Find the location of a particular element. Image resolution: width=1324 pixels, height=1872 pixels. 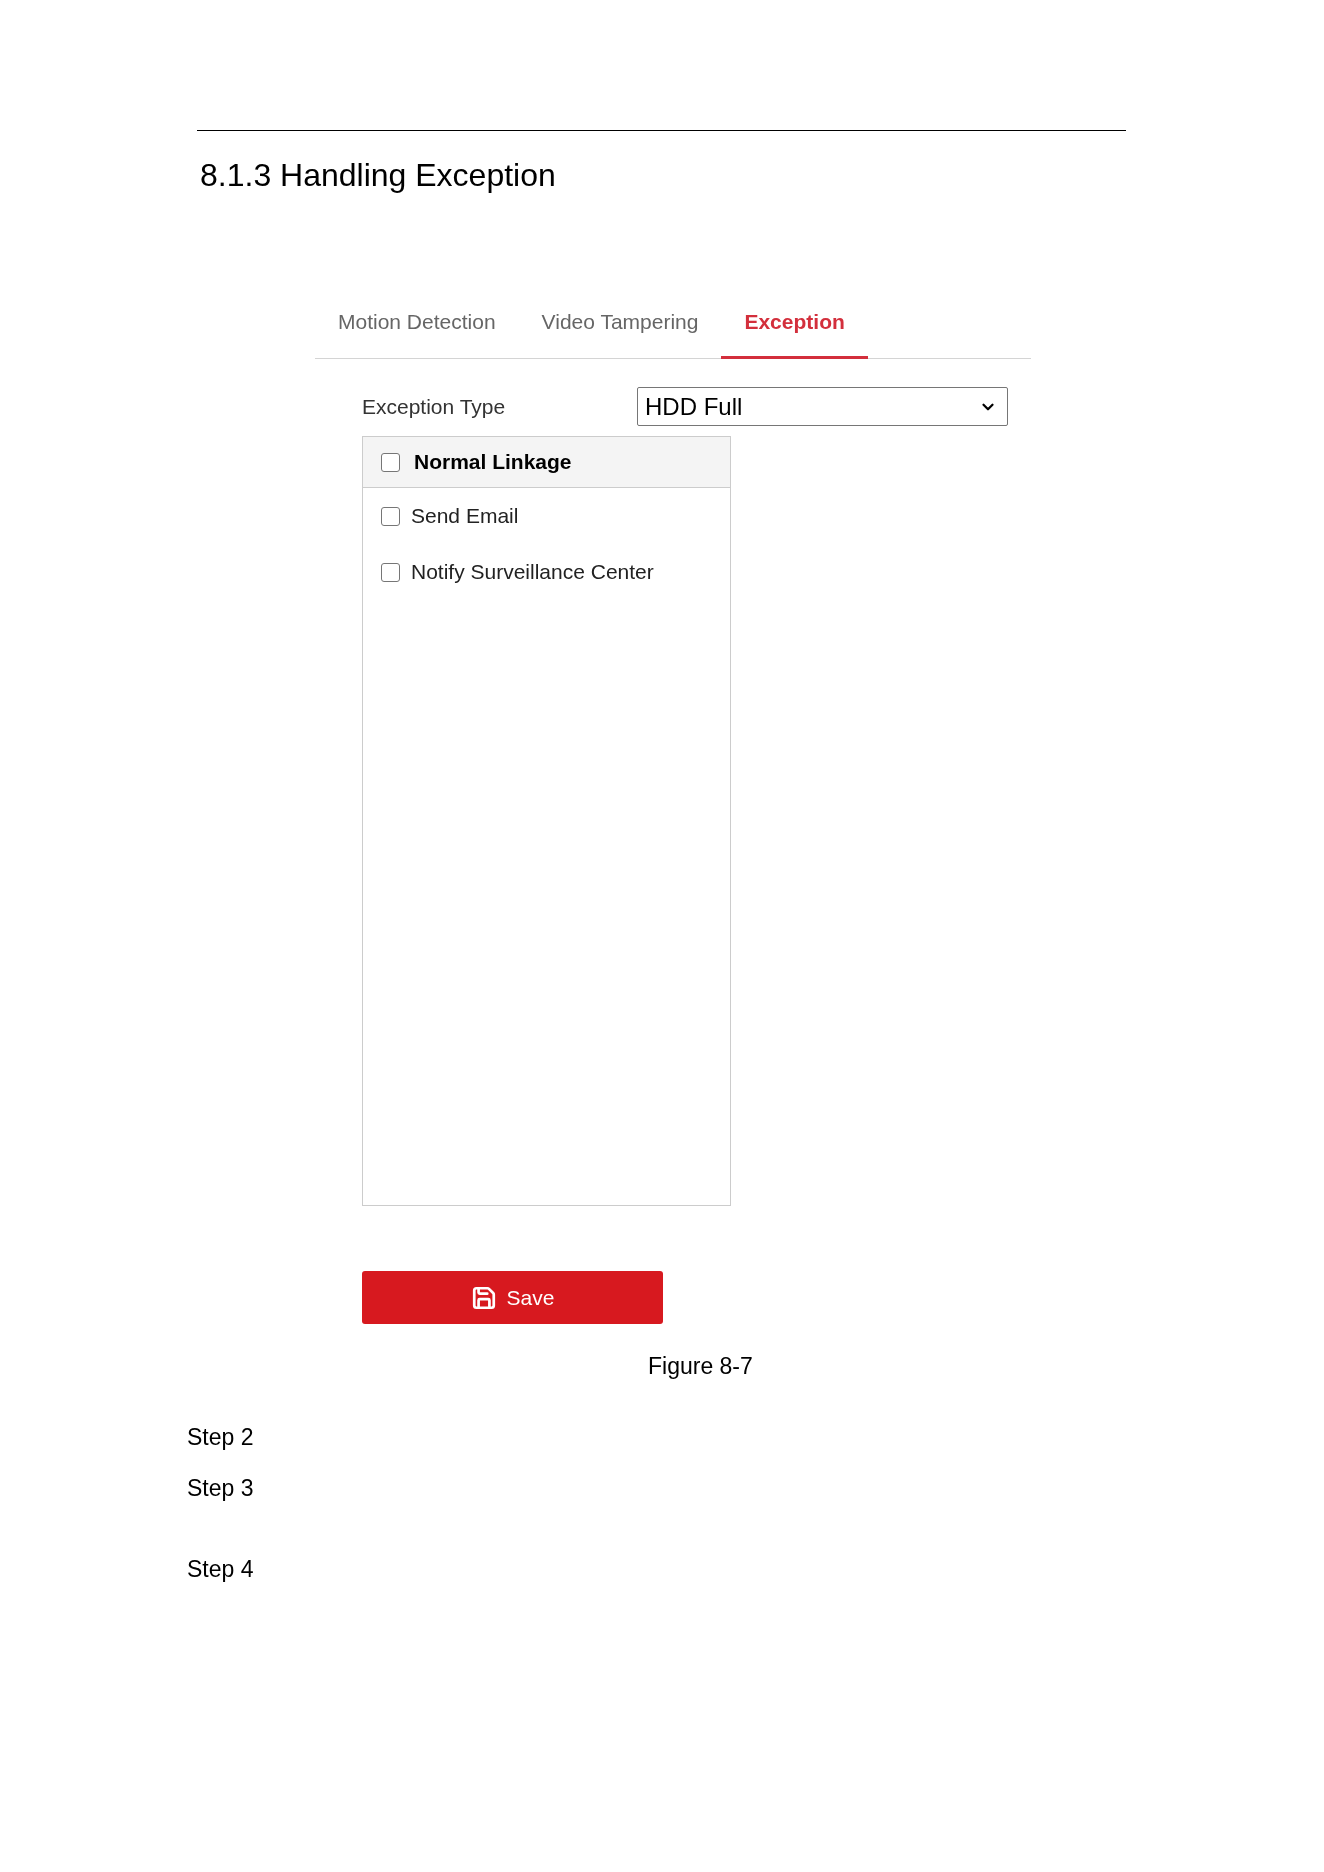

checkbox-label: Send Email is located at coordinates (465, 516).